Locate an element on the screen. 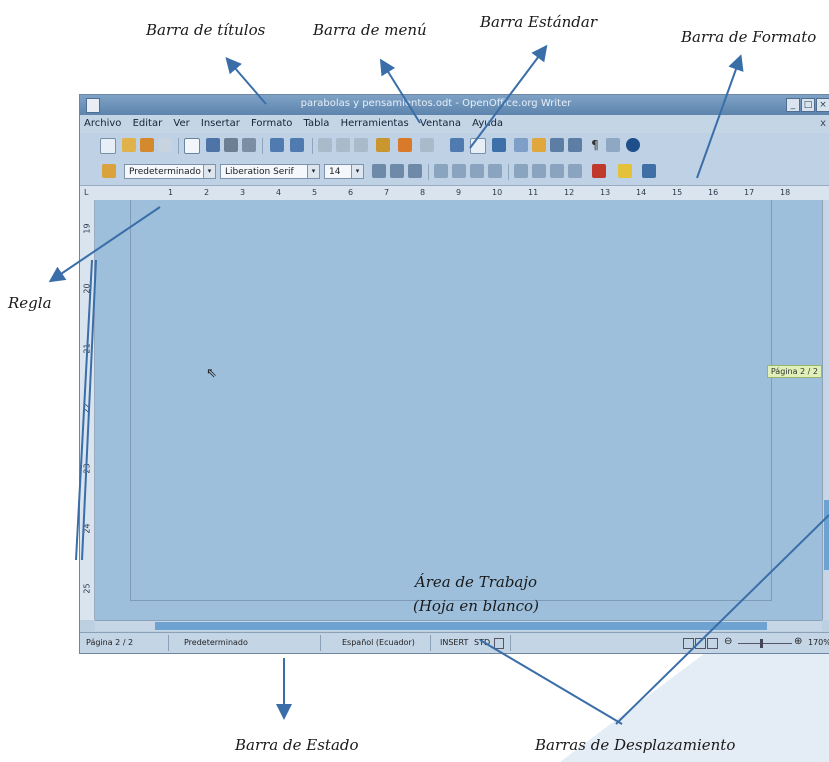 This screenshot has width=829, height=762. label-barra-menu: Barra de menú is located at coordinates (370, 30).